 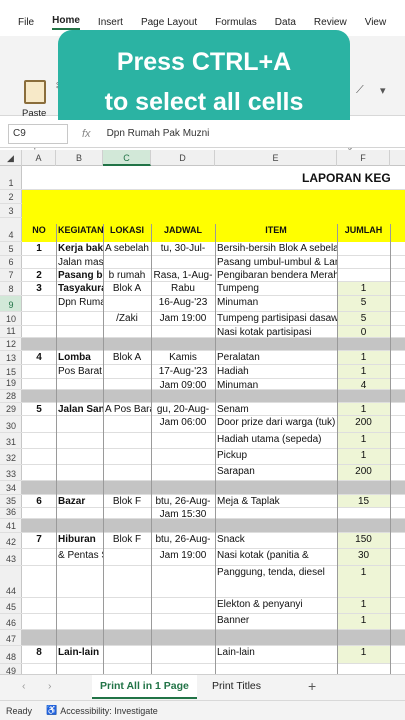 I want to click on column-header-a: A, so click(x=39, y=158).